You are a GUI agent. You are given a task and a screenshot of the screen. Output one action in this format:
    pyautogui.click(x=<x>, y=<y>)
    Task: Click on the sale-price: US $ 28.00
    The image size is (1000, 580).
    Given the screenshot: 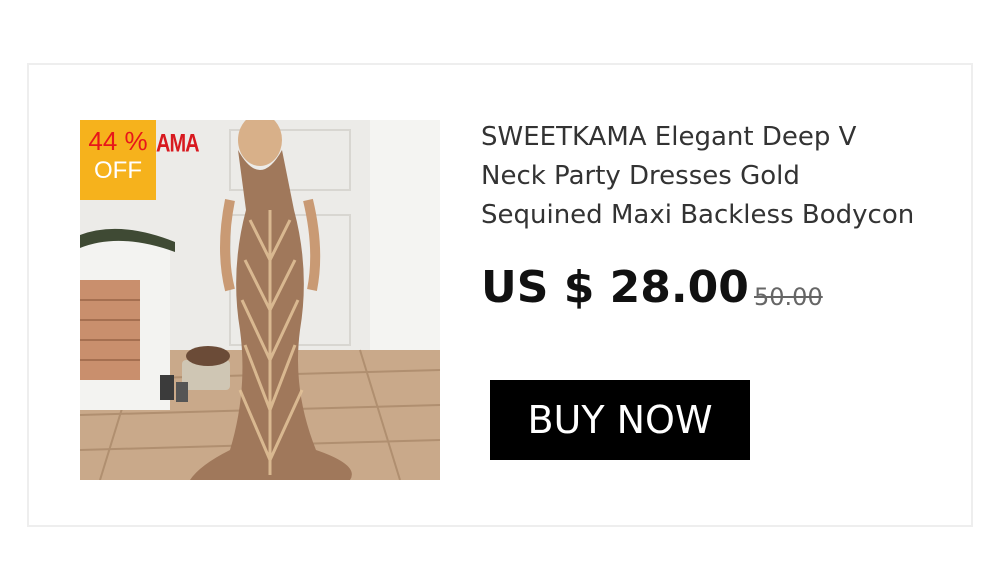 What is the action you would take?
    pyautogui.click(x=615, y=287)
    